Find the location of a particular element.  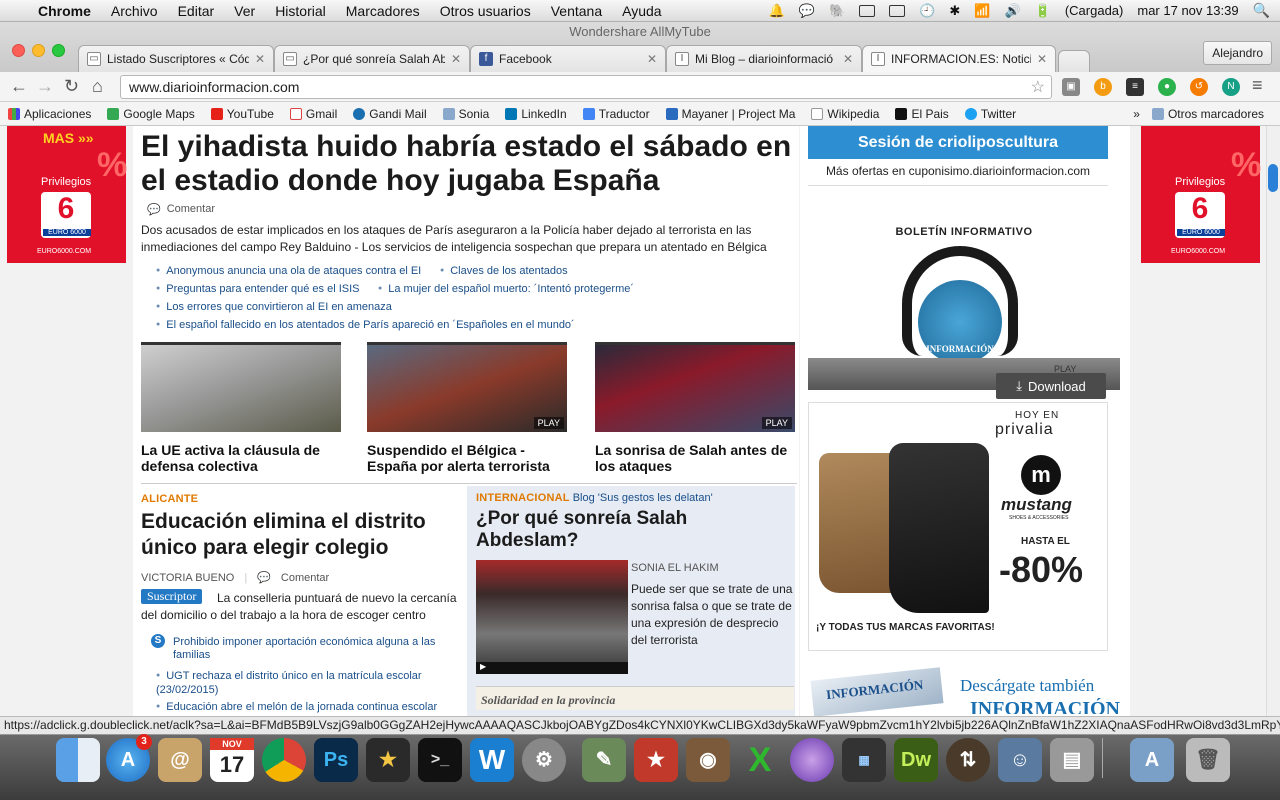

menu-historial: Historial is located at coordinates (300, 11).